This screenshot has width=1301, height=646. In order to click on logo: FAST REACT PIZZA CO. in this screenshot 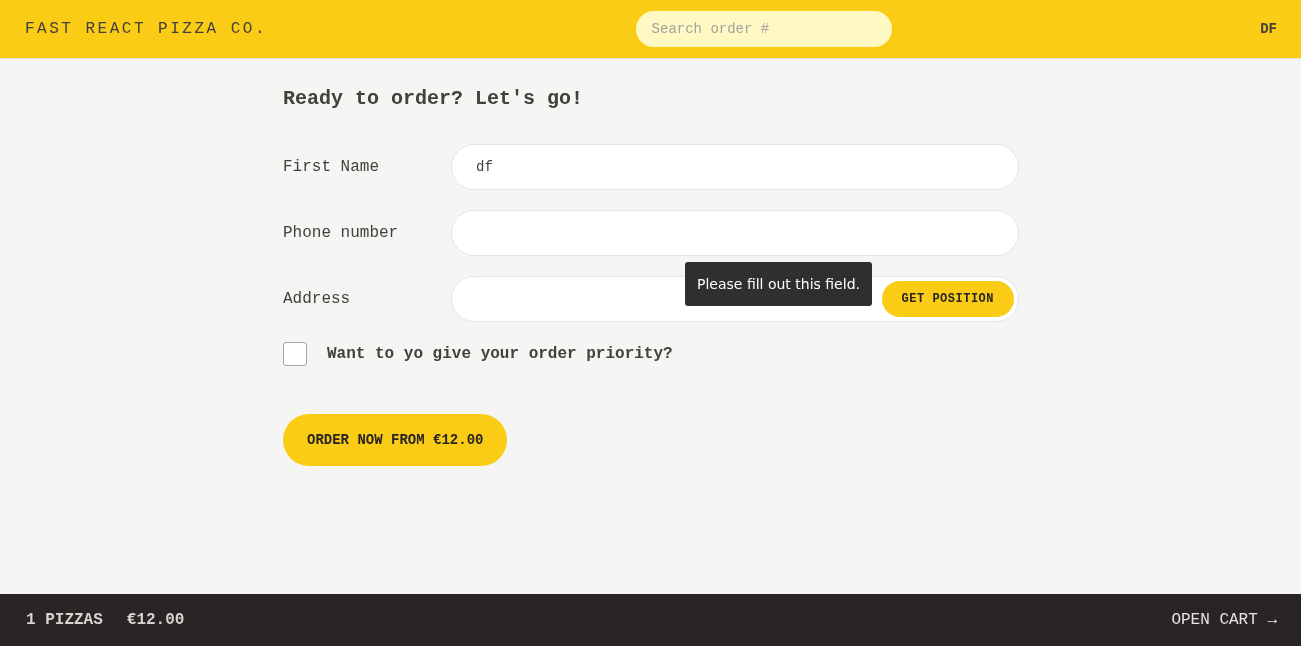, I will do `click(146, 29)`.